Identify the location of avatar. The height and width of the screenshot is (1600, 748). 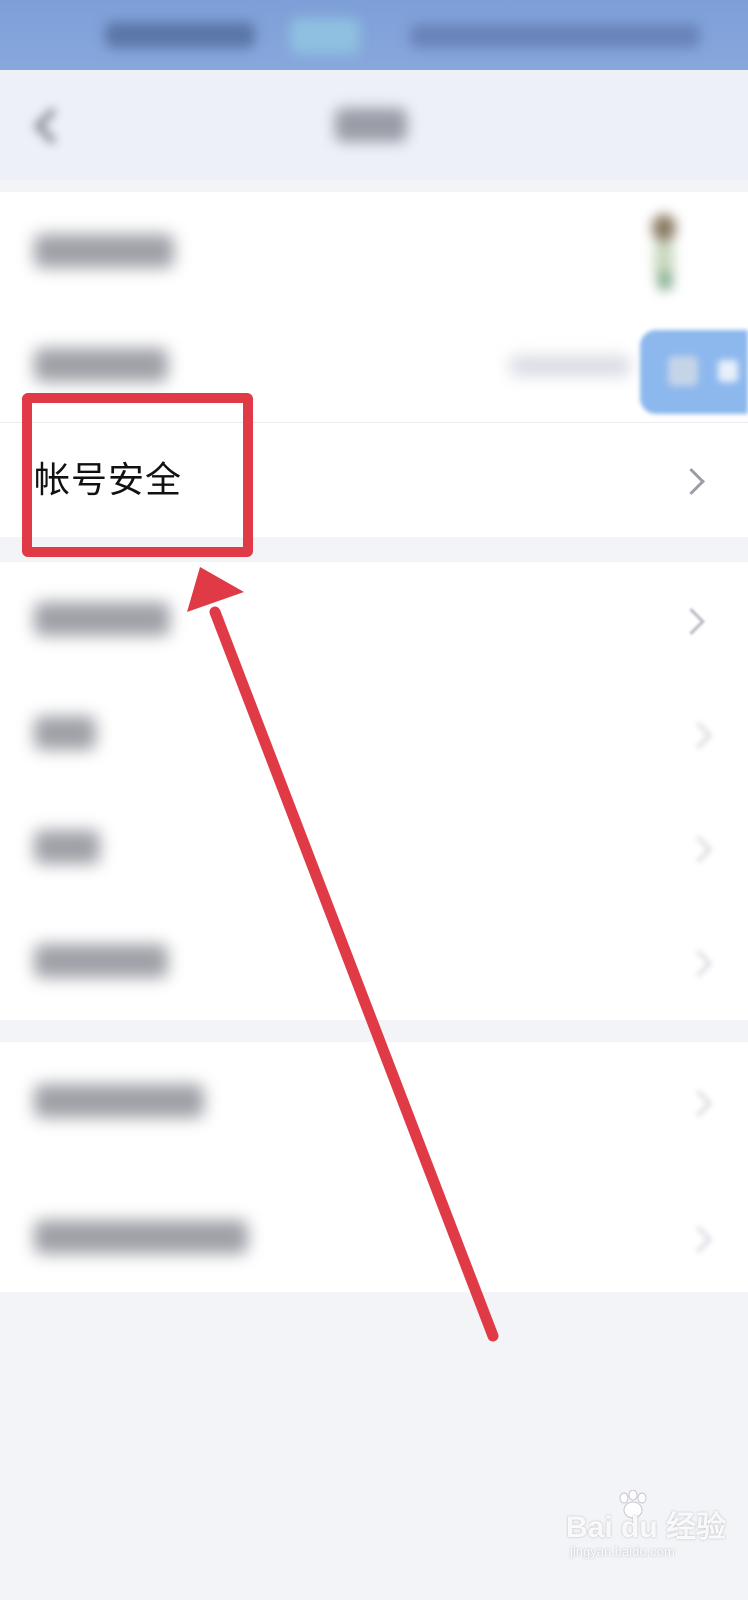
(663, 252).